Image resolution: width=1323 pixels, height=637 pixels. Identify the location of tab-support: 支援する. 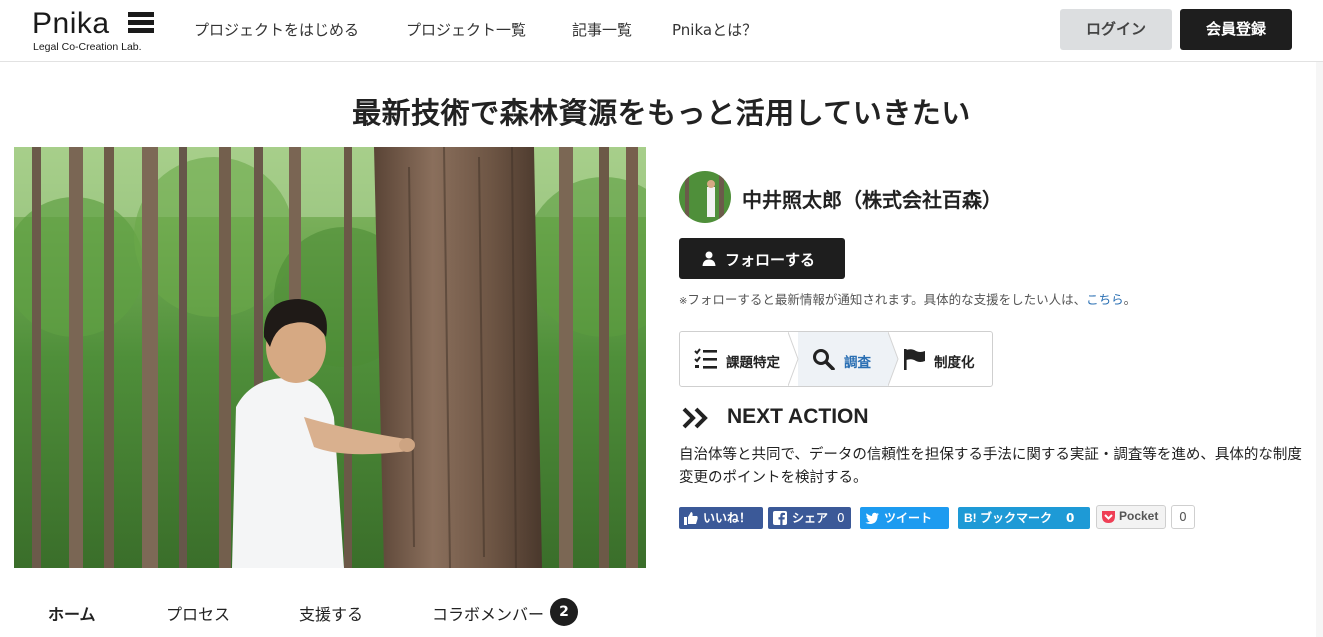
(331, 613).